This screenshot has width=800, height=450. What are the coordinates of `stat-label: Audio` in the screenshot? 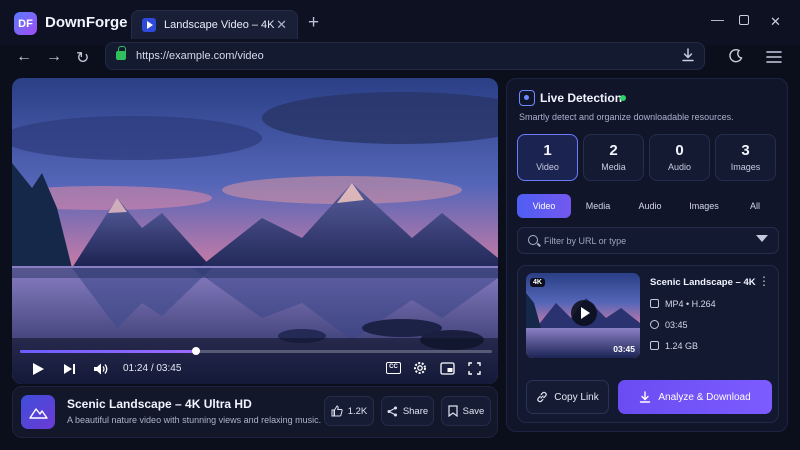 It's located at (679, 167).